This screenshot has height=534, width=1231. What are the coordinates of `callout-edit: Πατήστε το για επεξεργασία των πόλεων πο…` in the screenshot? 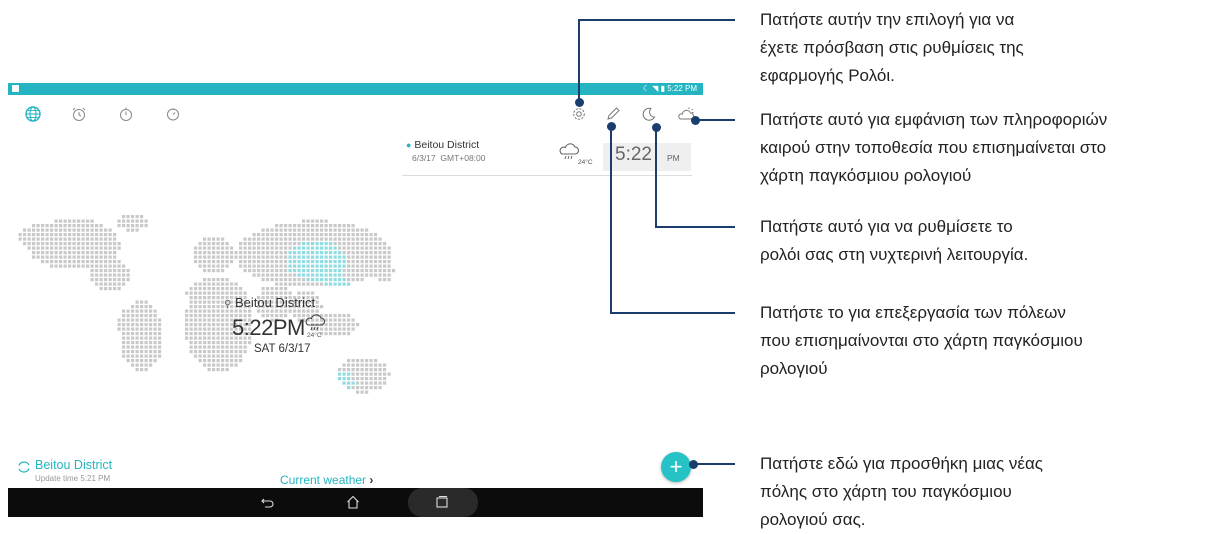 It's located at (990, 341).